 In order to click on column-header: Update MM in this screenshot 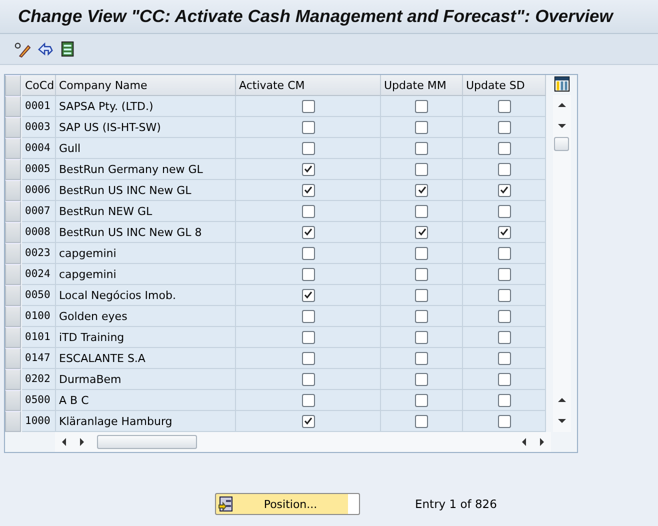, I will do `click(422, 85)`.